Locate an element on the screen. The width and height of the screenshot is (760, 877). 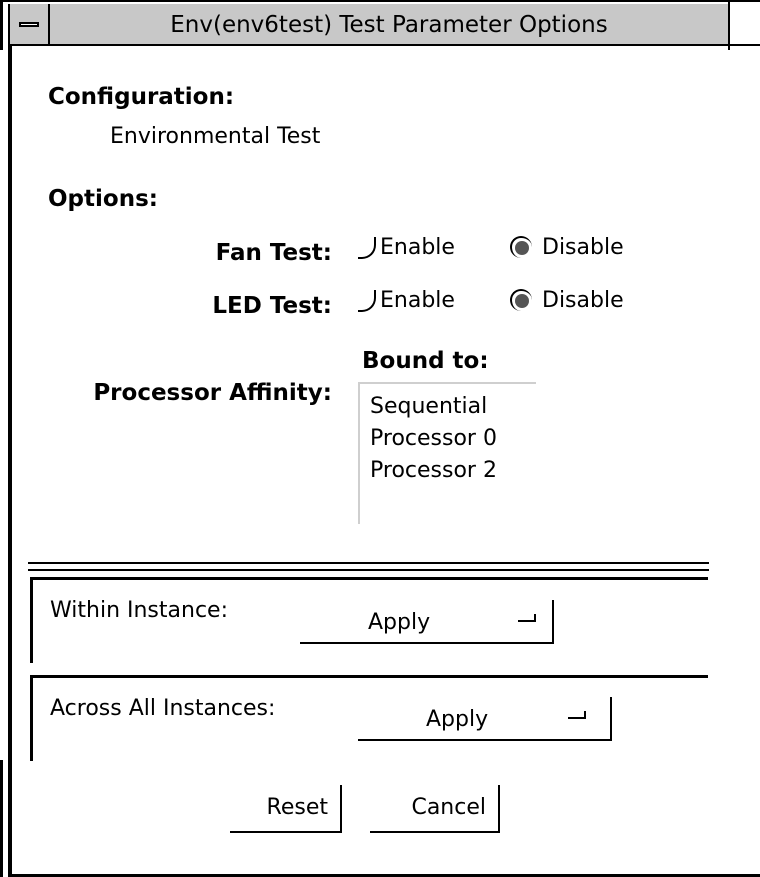
led-test-enable-label: Enable is located at coordinates (417, 300).